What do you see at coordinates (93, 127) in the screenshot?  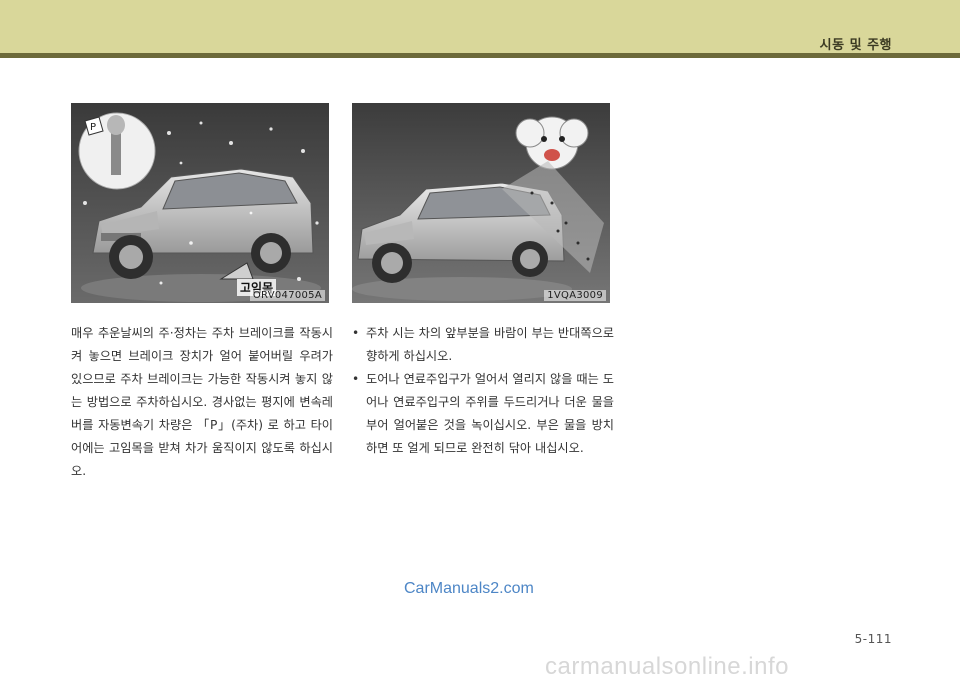 I see `svg-text: P` at bounding box center [93, 127].